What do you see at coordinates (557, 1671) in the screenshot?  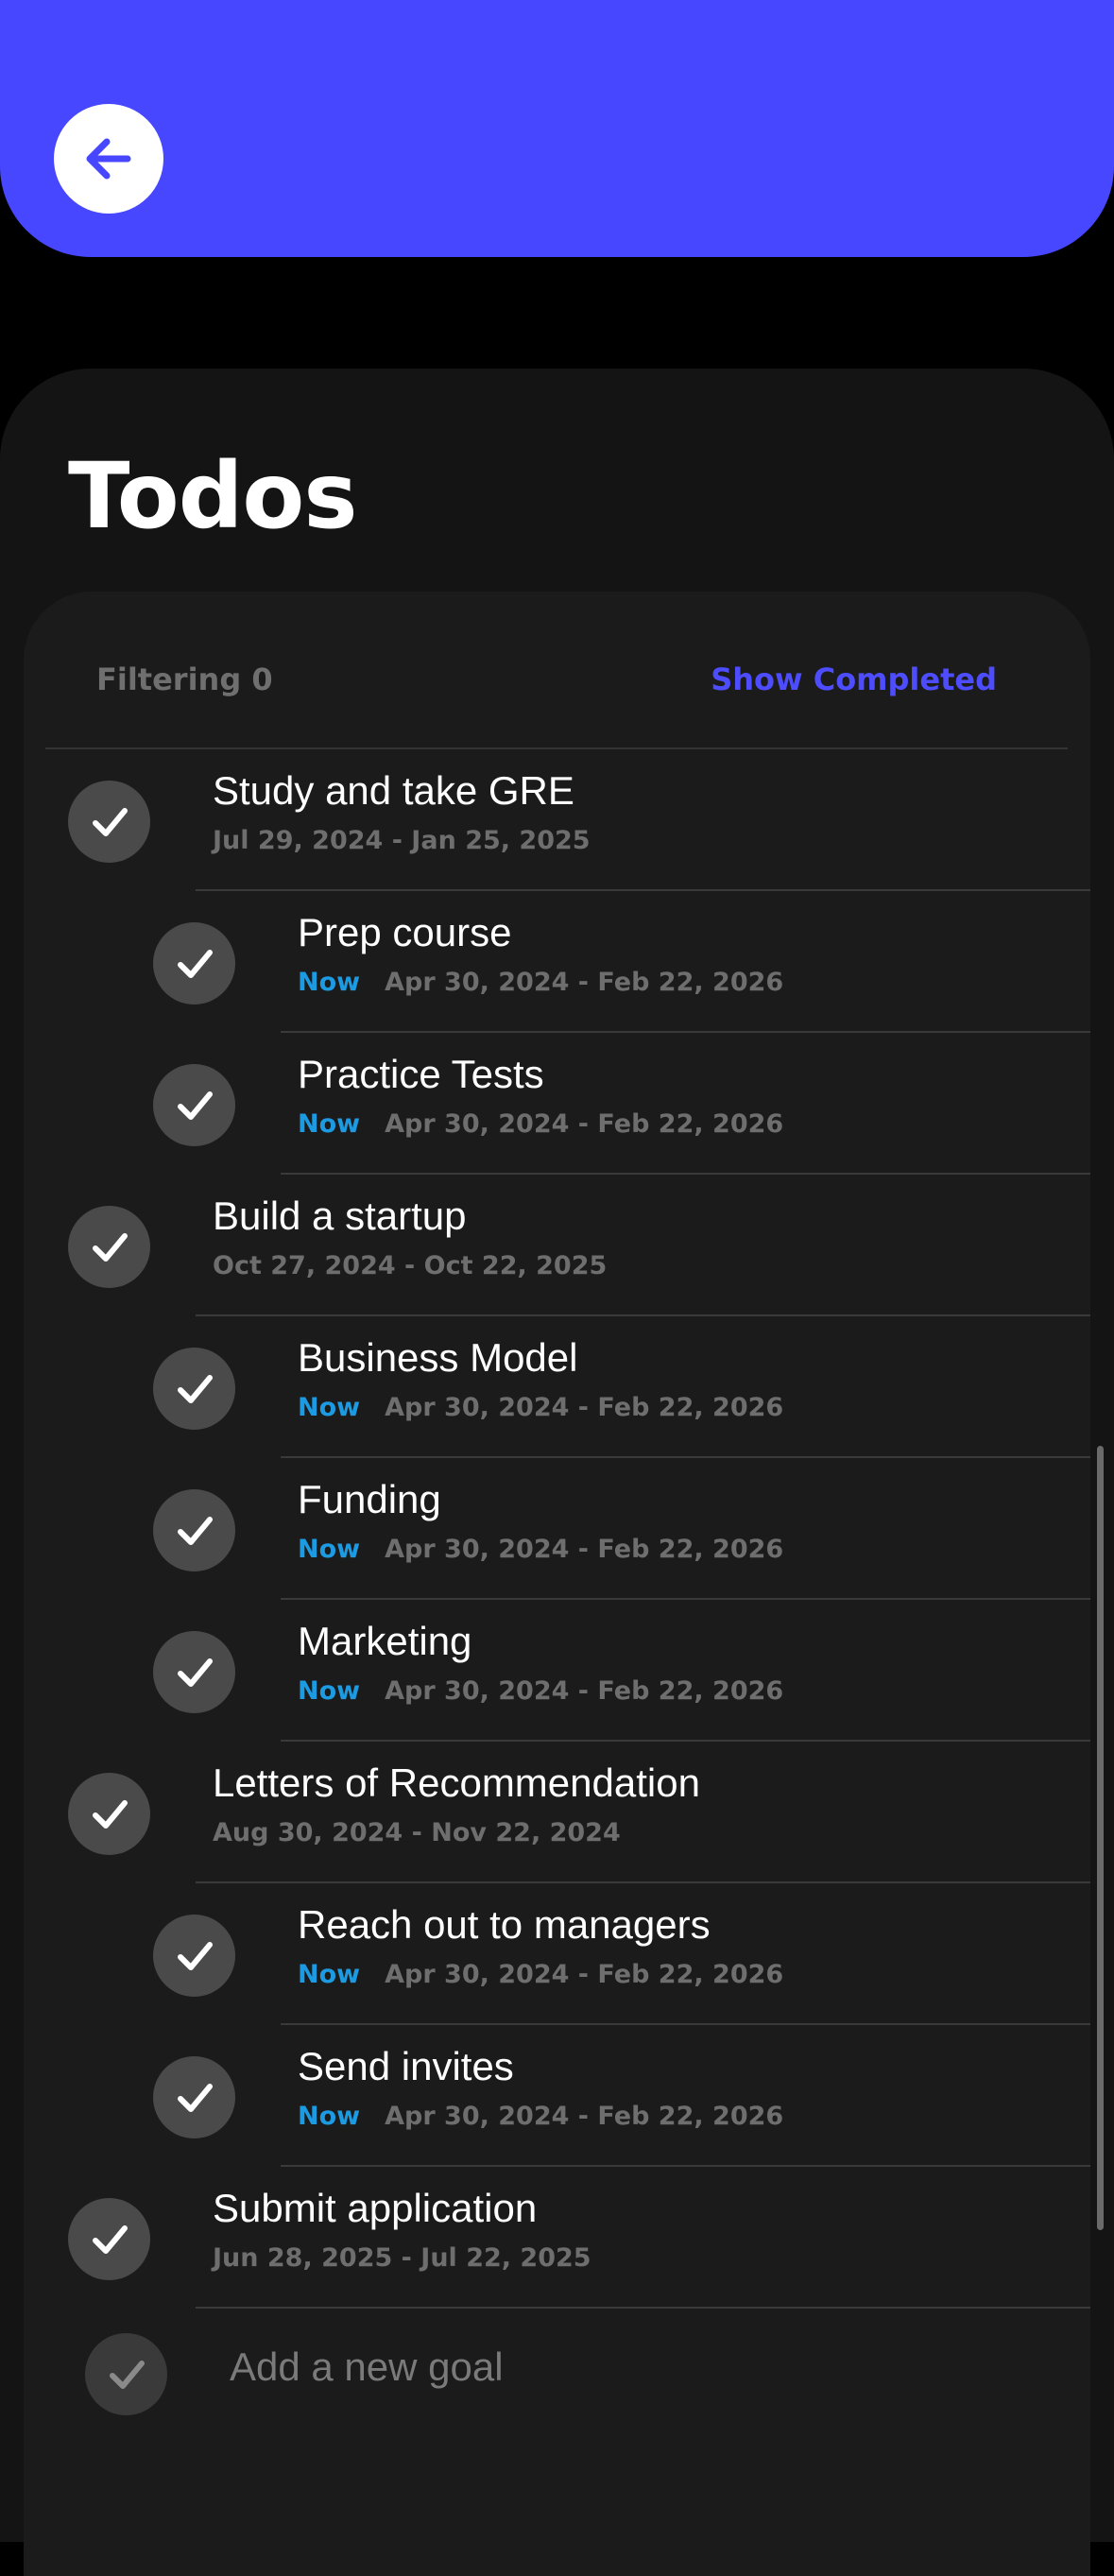 I see `subtask-row: Marketing Now Apr 30, 2024 - Feb 22, 2026` at bounding box center [557, 1671].